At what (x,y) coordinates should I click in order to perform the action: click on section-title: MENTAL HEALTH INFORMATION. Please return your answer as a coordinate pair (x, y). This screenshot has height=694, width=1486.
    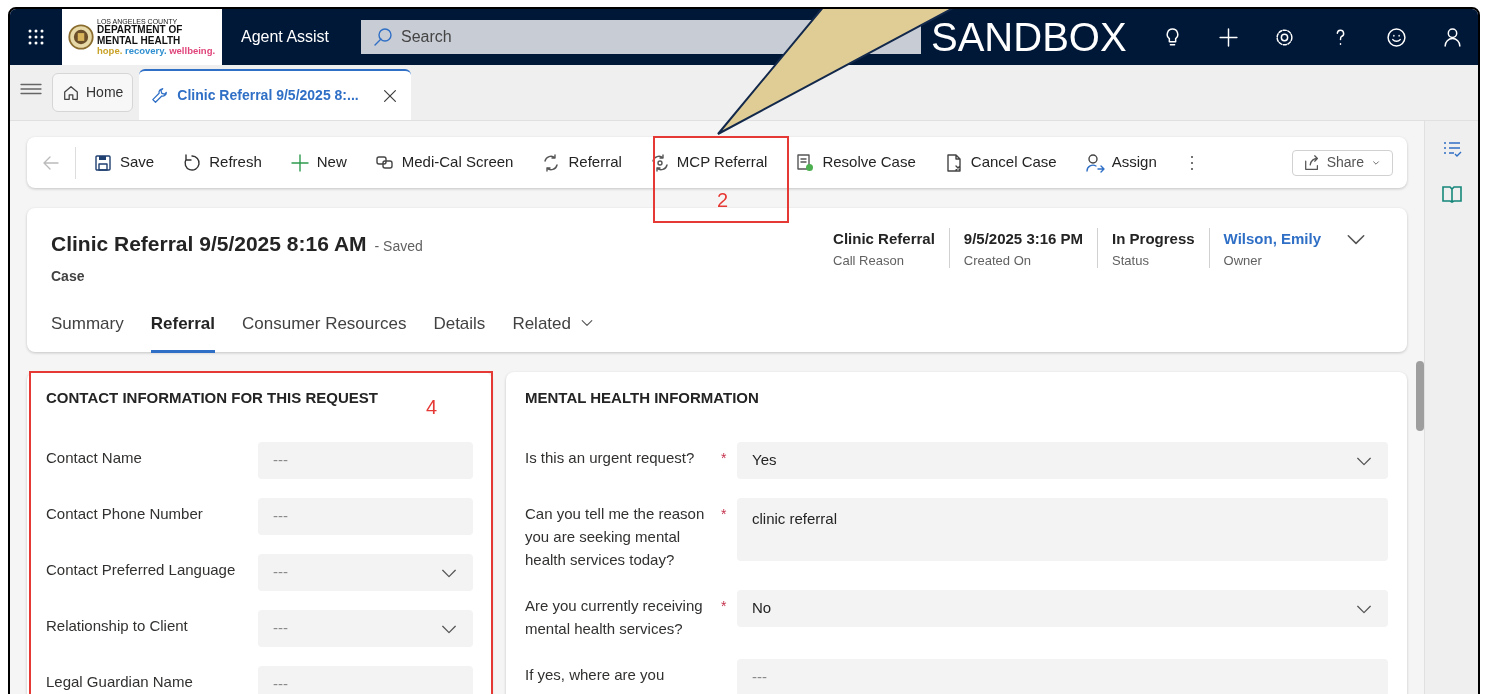
    Looking at the image, I should click on (642, 397).